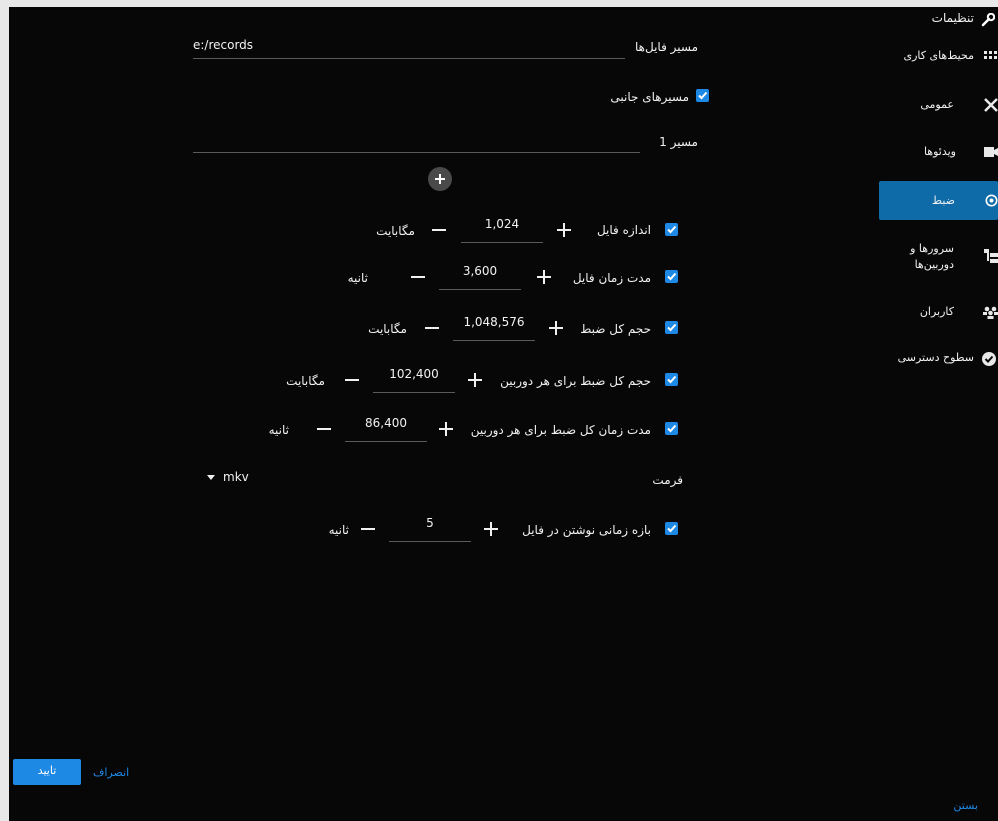 Image resolution: width=998 pixels, height=821 pixels. Describe the element at coordinates (667, 480) in the screenshot. I see `format-label: فرمت` at that location.